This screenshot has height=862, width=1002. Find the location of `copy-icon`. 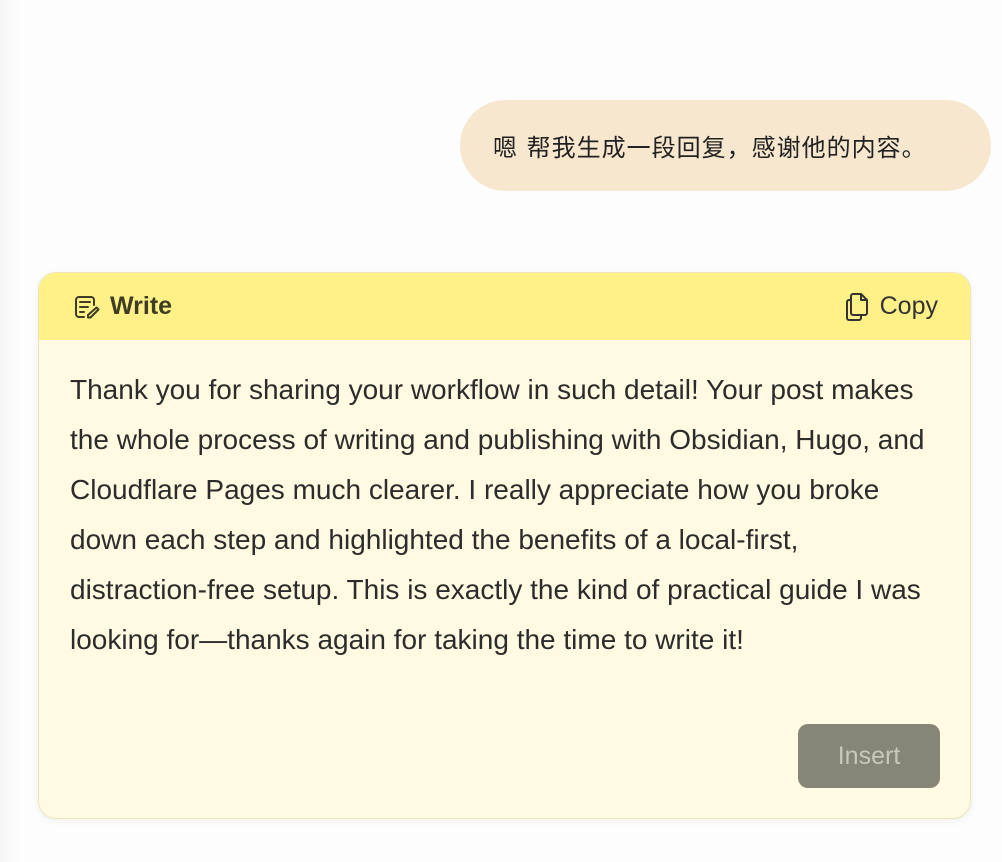

copy-icon is located at coordinates (857, 307).